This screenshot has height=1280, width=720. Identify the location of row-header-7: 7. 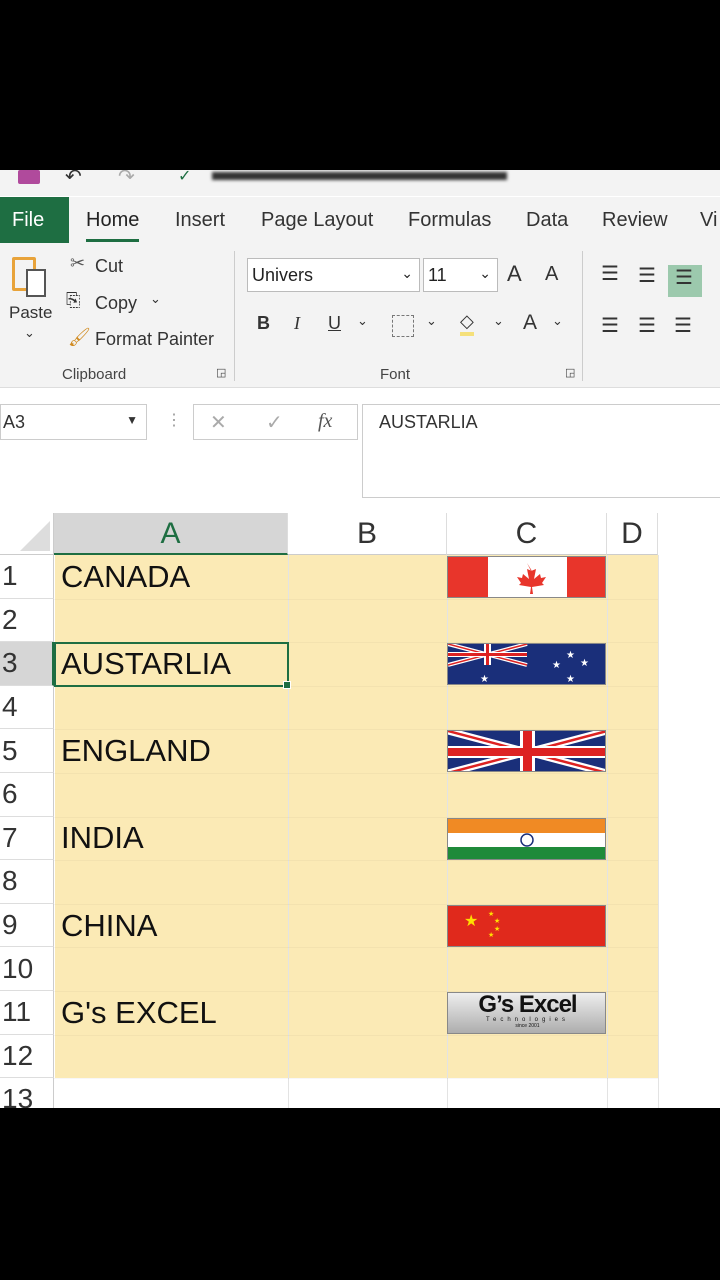
(27, 838).